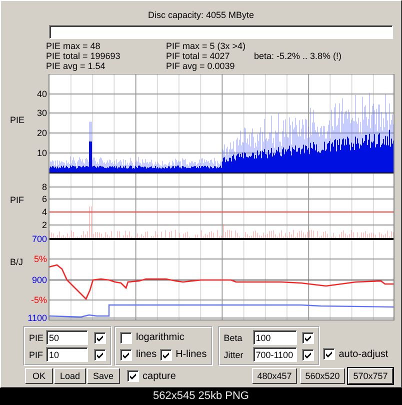 The image size is (402, 405). What do you see at coordinates (160, 337) in the screenshot?
I see `checkbox-label: logarithmic` at bounding box center [160, 337].